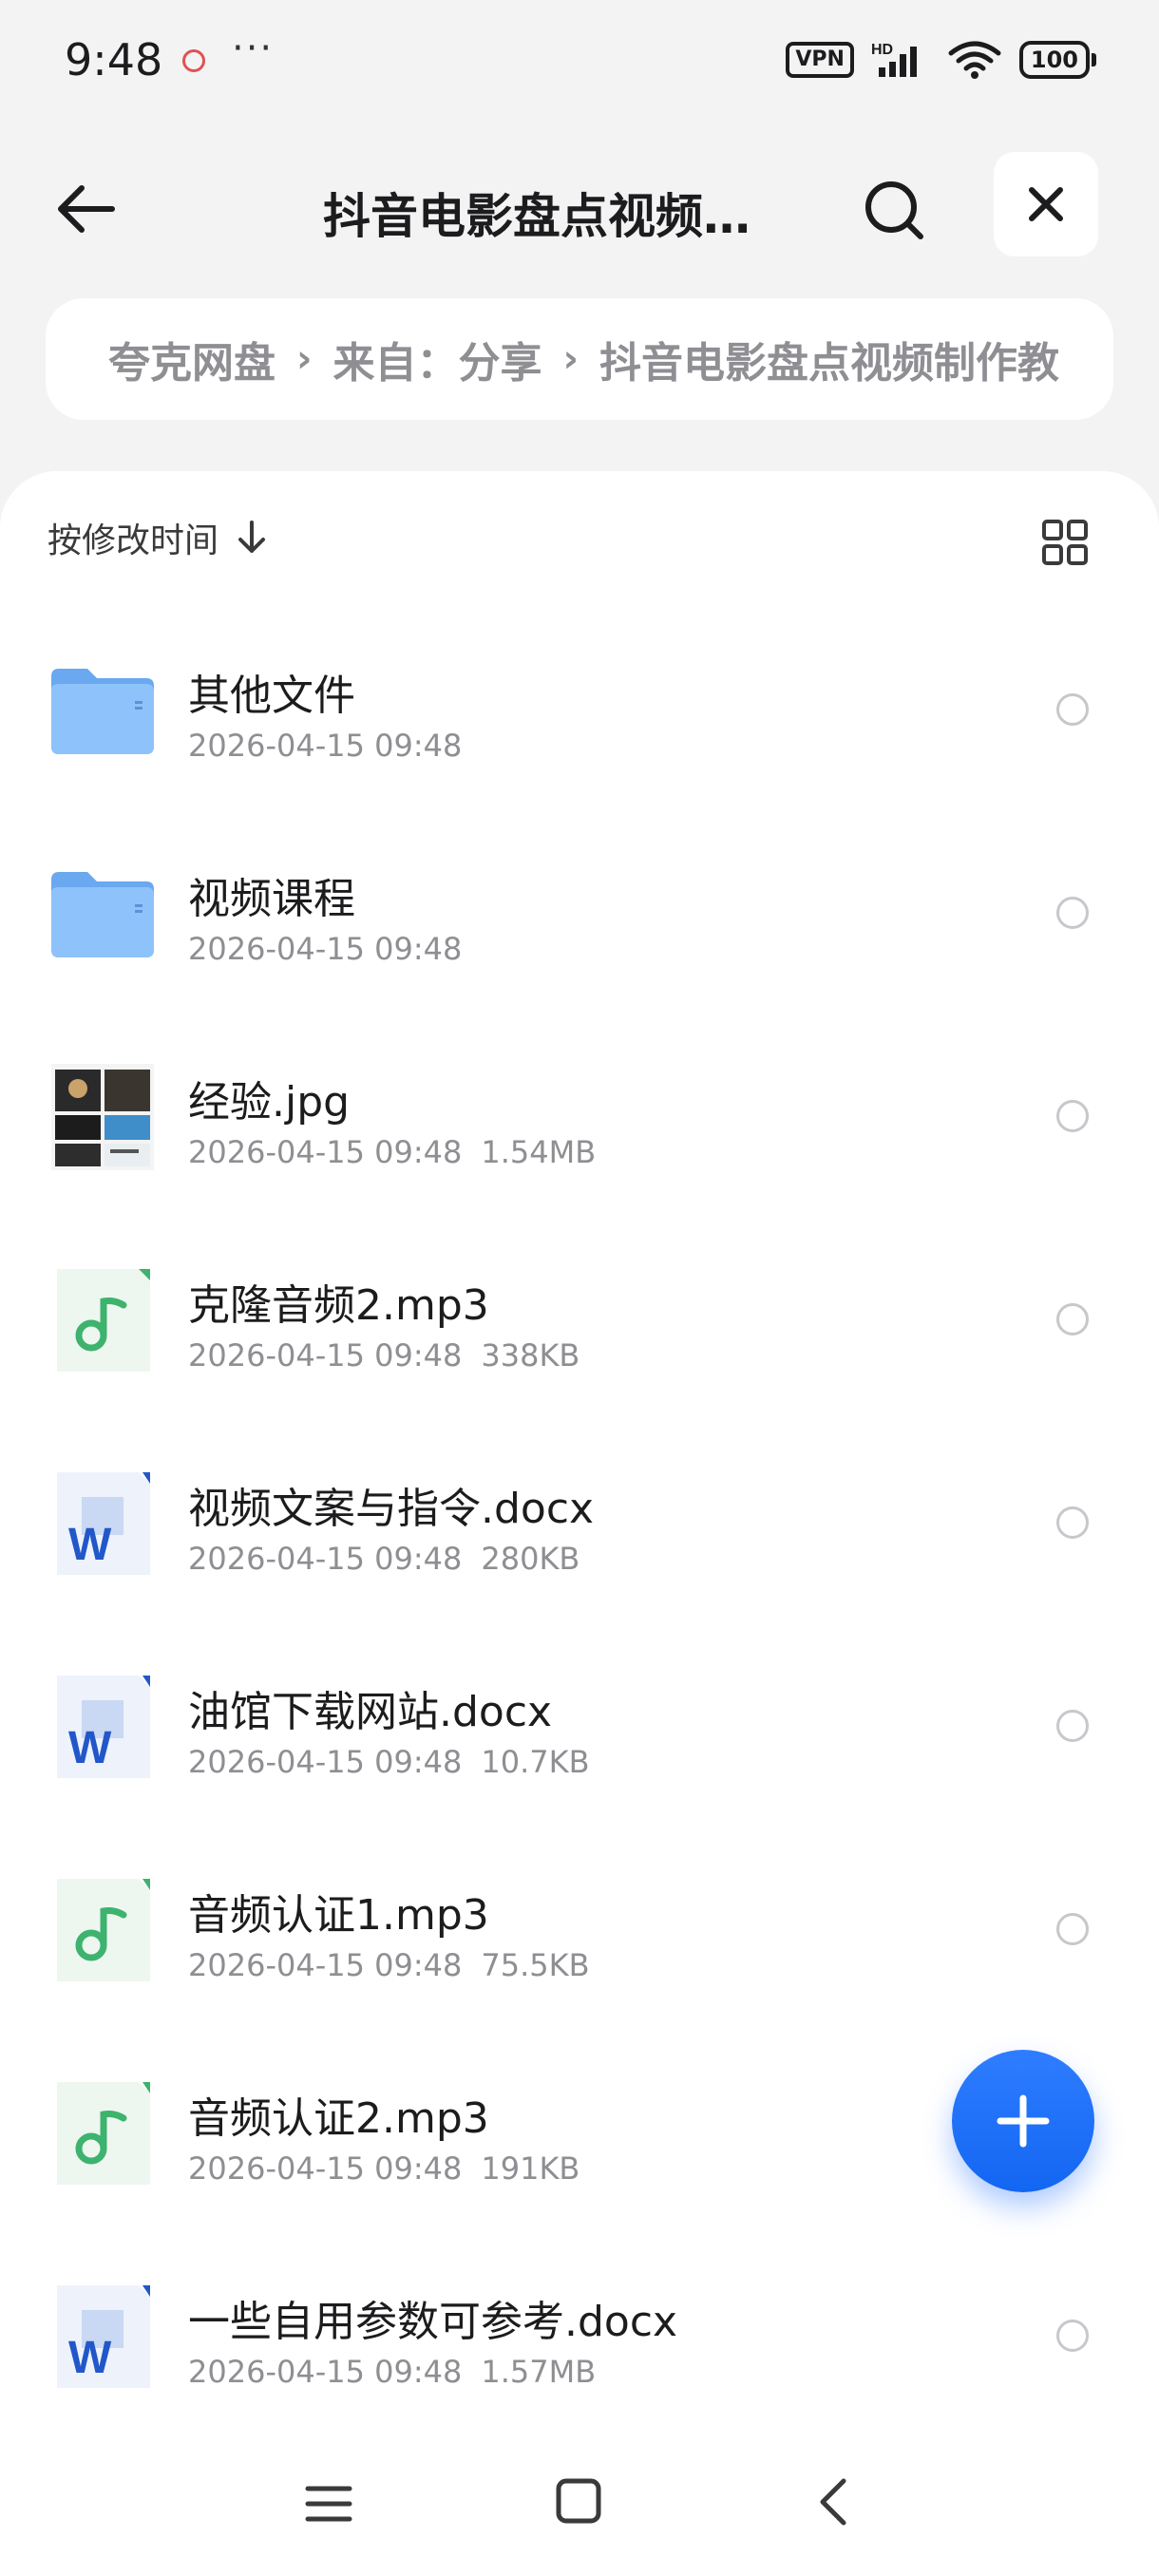 This screenshot has width=1159, height=2576. Describe the element at coordinates (941, 60) in the screenshot. I see `status-right: VPN HD 100` at that location.